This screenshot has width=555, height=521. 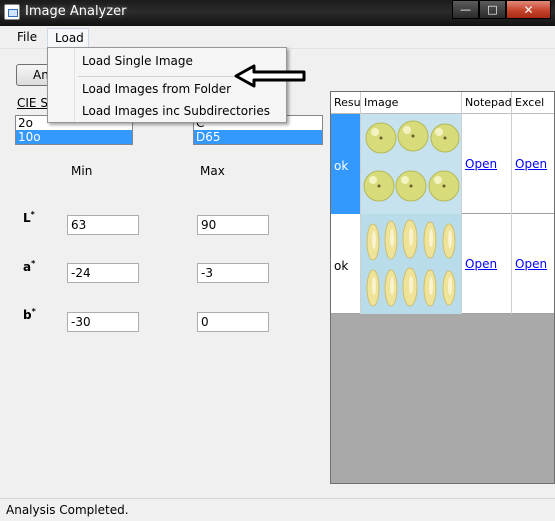 I want to click on grid-header: Resu Image Notepad Excel, so click(x=442, y=103).